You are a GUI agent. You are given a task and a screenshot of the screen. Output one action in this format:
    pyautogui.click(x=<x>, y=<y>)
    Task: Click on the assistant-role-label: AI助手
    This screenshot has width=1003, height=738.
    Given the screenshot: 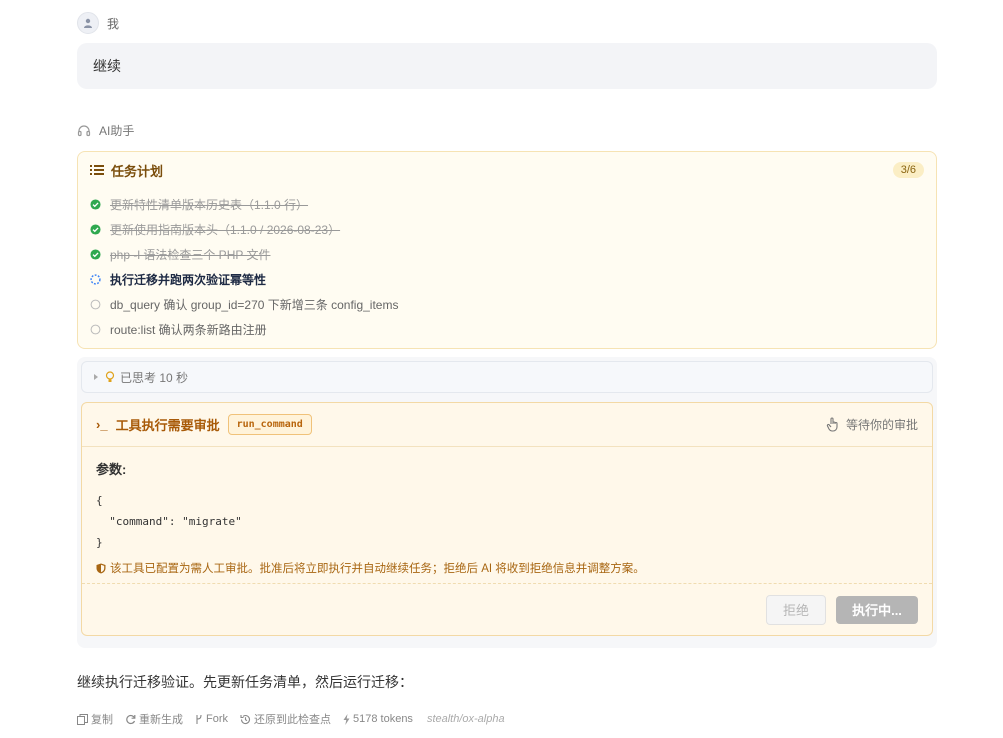 What is the action you would take?
    pyautogui.click(x=117, y=131)
    